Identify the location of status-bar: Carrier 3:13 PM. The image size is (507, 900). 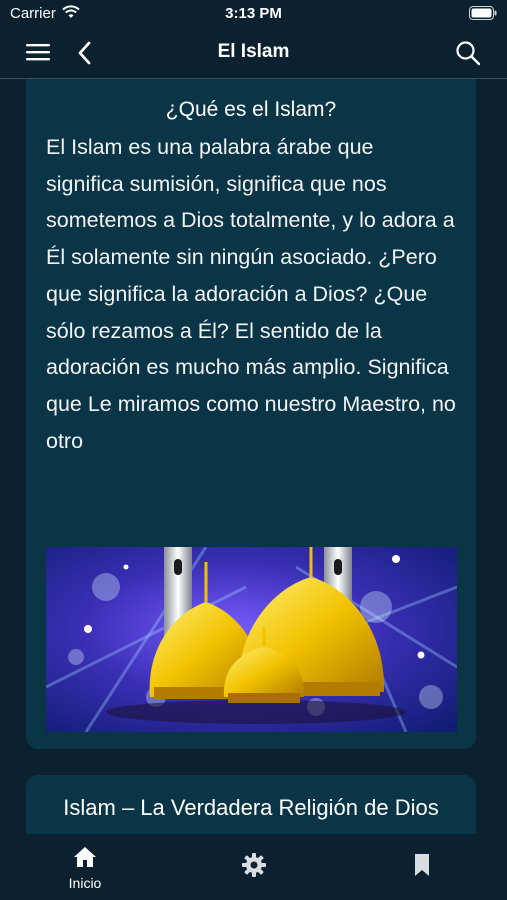
(253, 14).